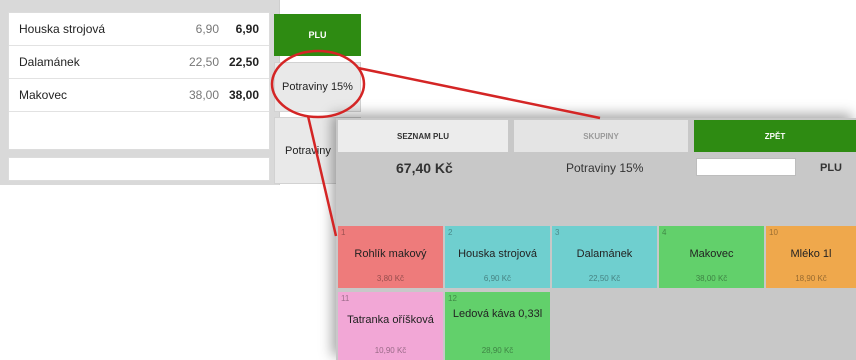  Describe the element at coordinates (139, 169) in the screenshot. I see `receipt-summary-field` at that location.